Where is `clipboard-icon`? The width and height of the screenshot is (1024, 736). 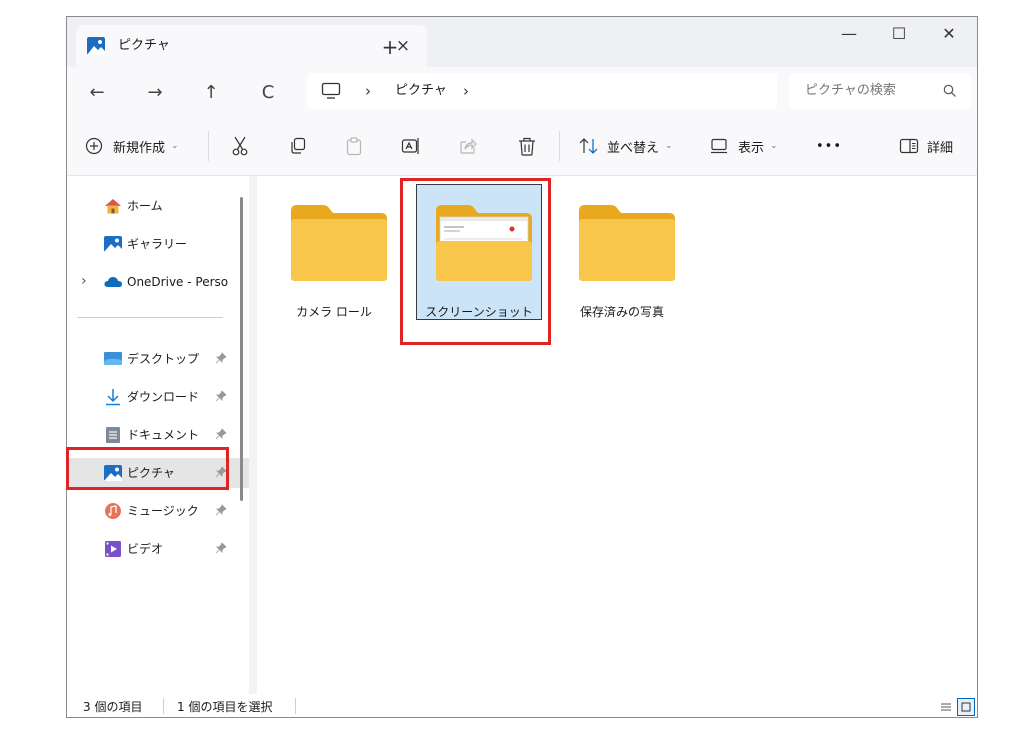 clipboard-icon is located at coordinates (354, 145).